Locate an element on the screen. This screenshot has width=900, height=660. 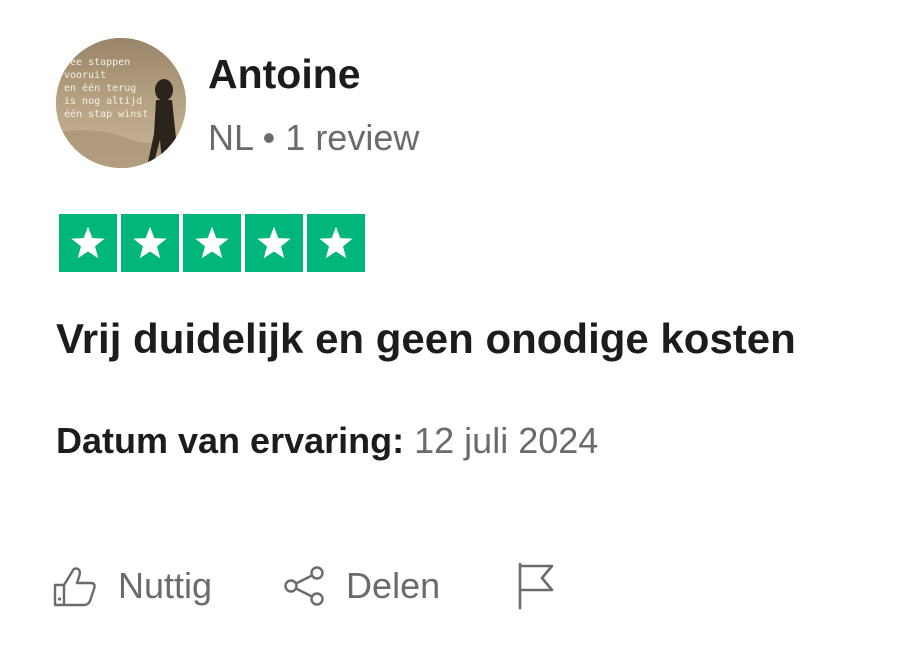
helpful-label: Nuttig is located at coordinates (165, 585).